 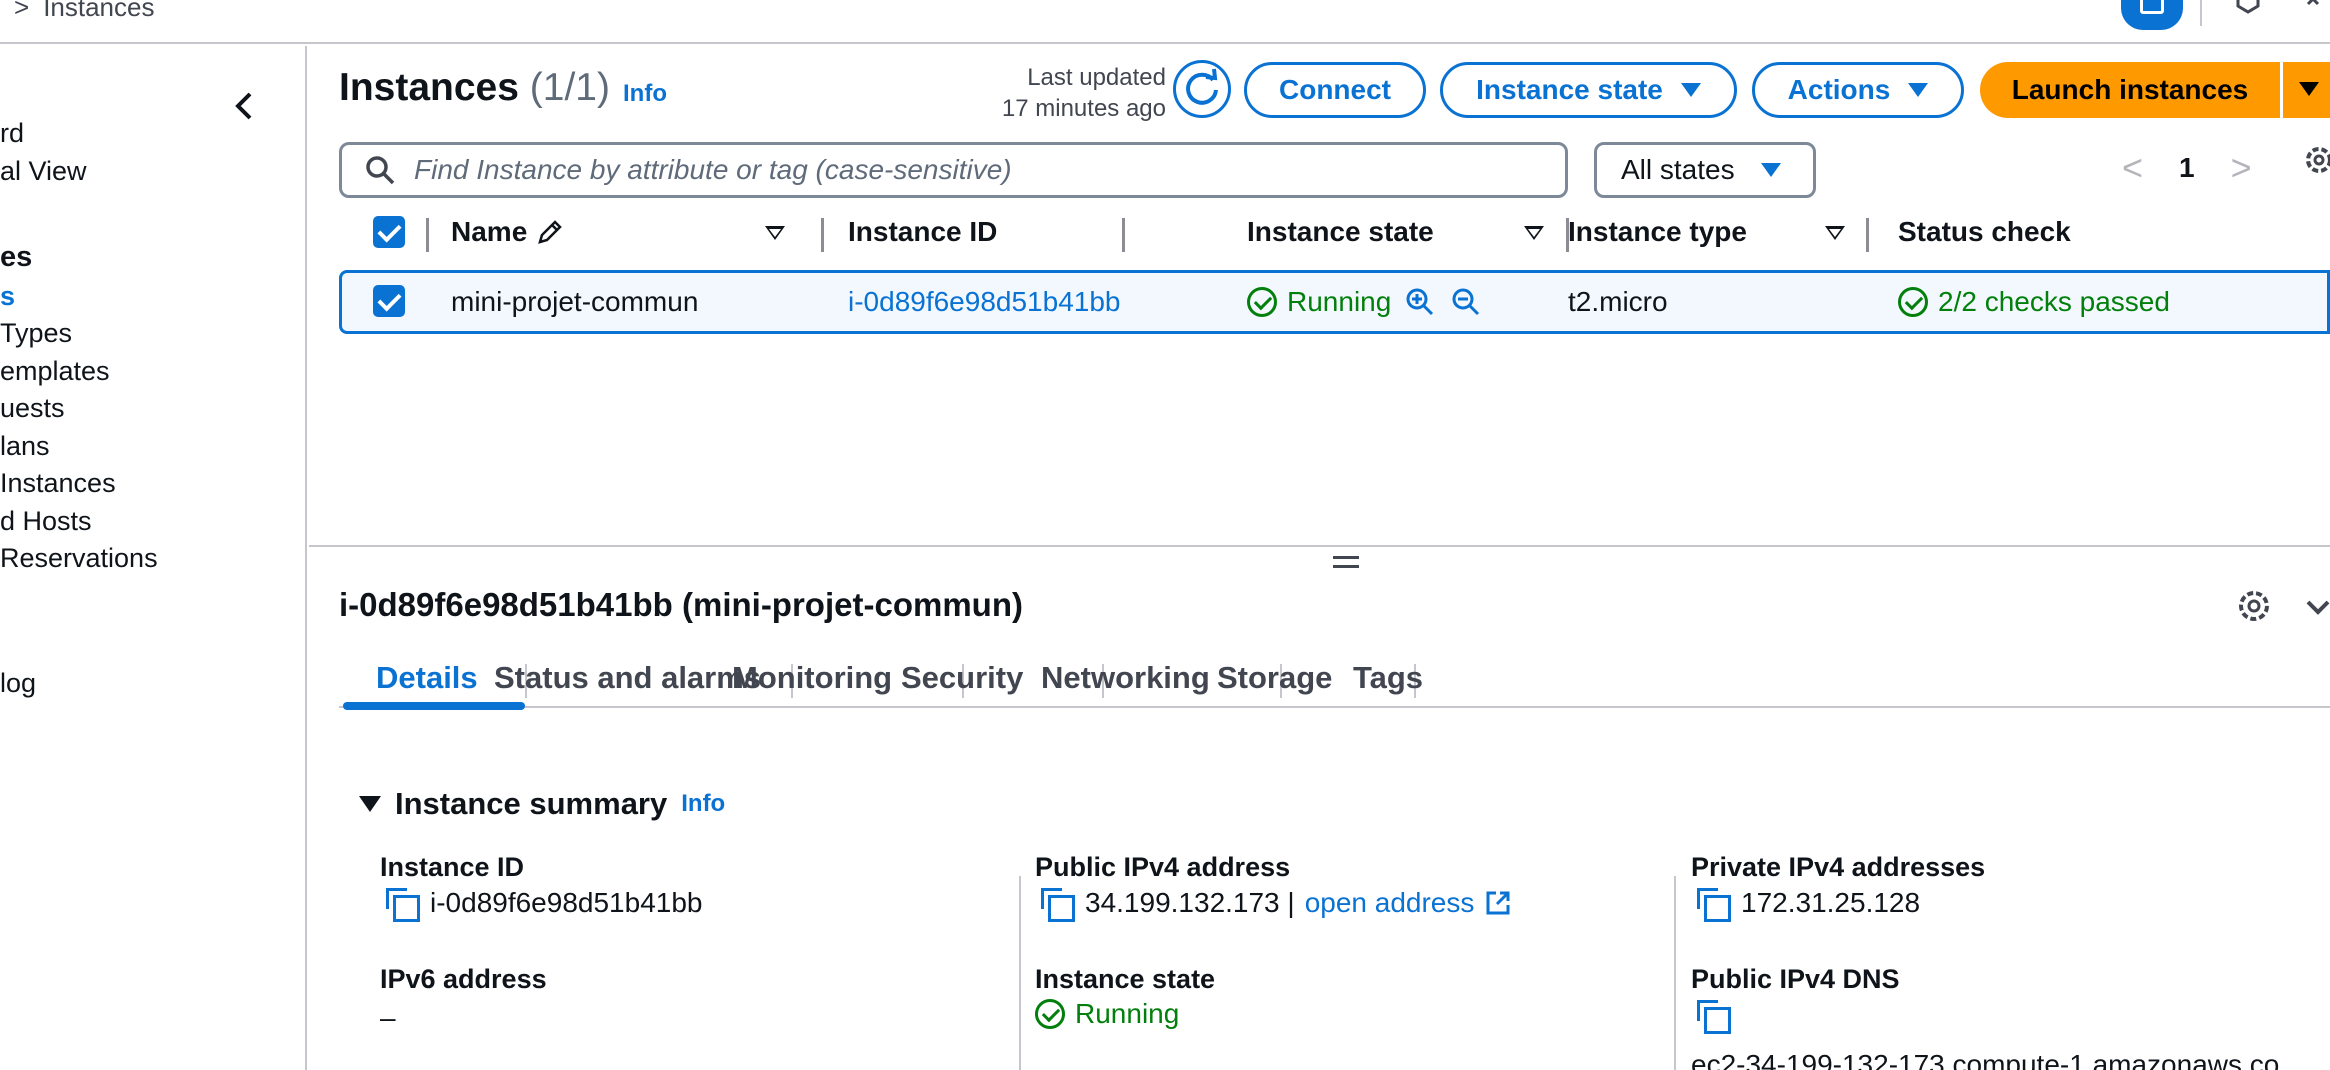 What do you see at coordinates (1274, 678) in the screenshot?
I see `tab-storage: Storage` at bounding box center [1274, 678].